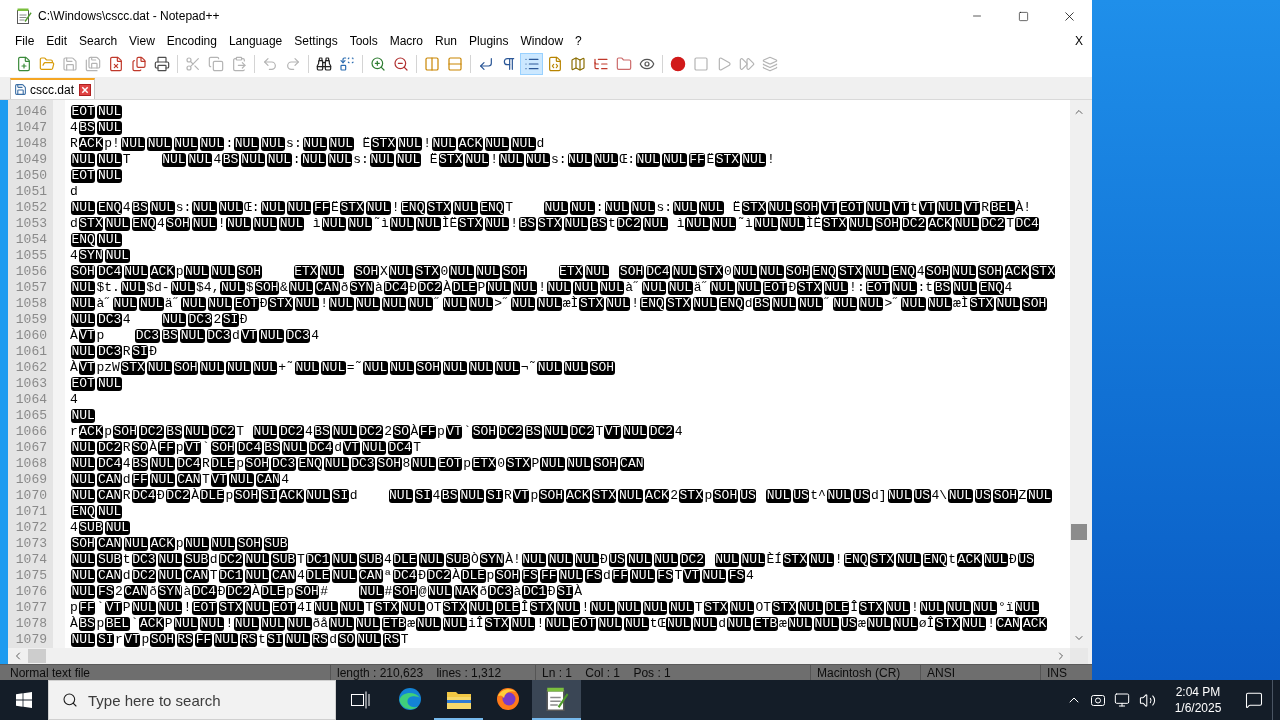 The image size is (1280, 720). I want to click on menu-item: View, so click(142, 41).